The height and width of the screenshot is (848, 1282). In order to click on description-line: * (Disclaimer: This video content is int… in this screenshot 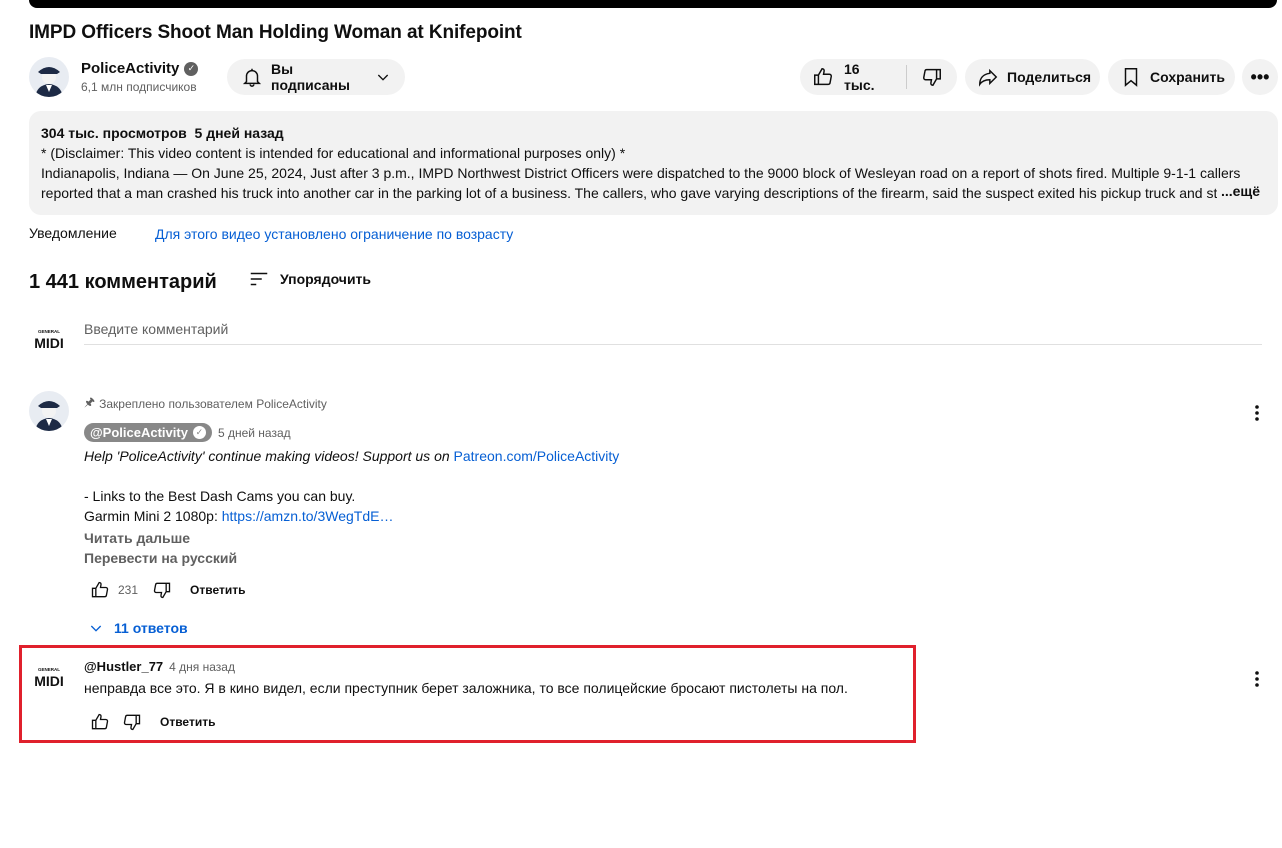, I will do `click(333, 153)`.